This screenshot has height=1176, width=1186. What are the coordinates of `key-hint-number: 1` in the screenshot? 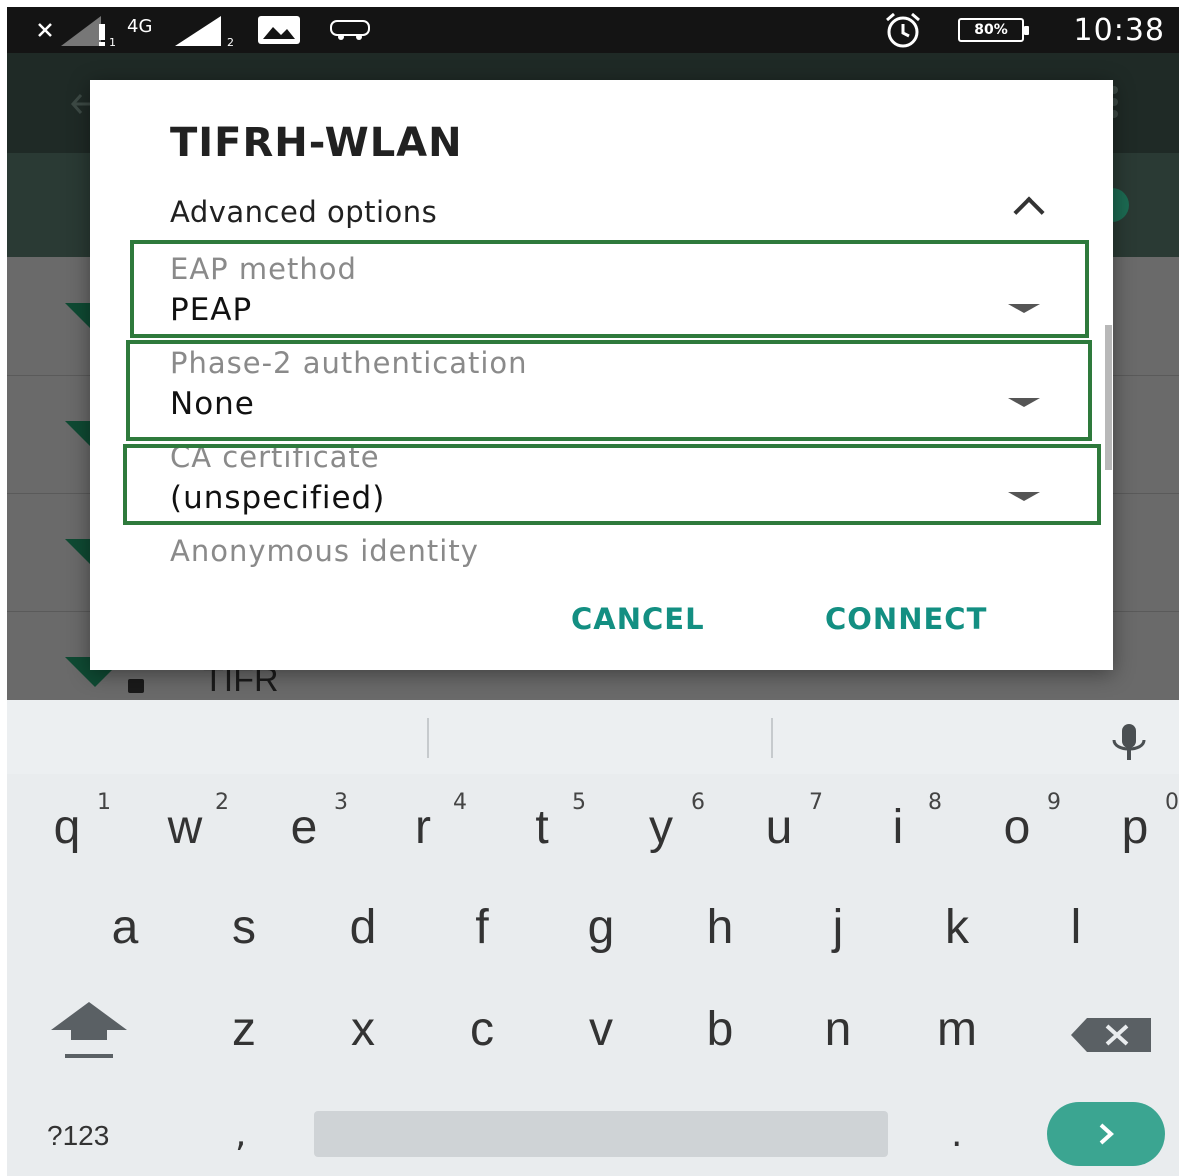 It's located at (104, 802).